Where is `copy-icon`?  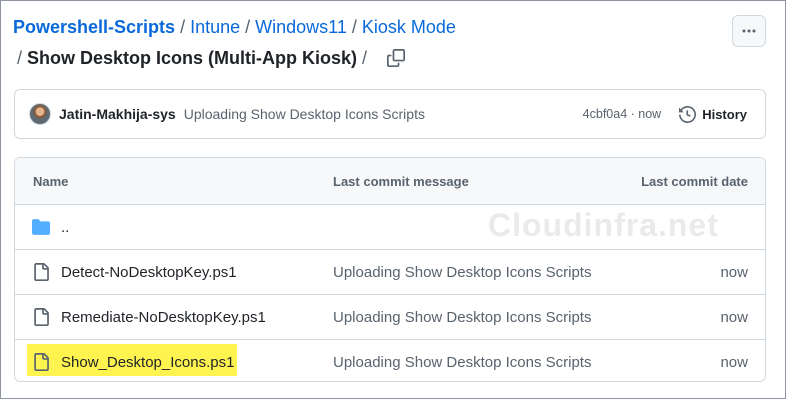
copy-icon is located at coordinates (396, 58).